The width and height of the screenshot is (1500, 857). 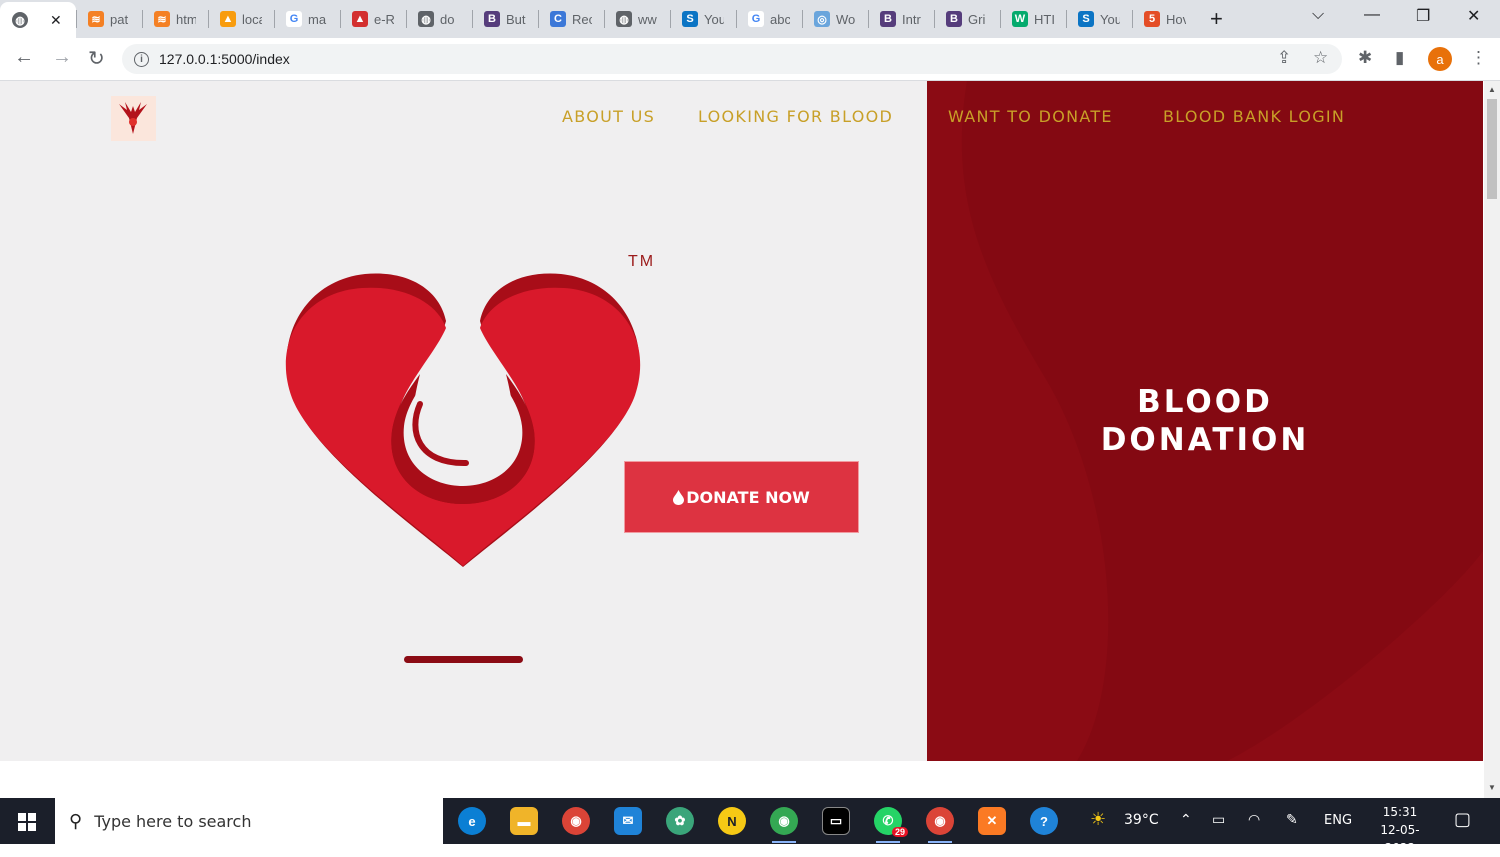 What do you see at coordinates (1205, 402) in the screenshot?
I see `hero-title-line1: BLOOD` at bounding box center [1205, 402].